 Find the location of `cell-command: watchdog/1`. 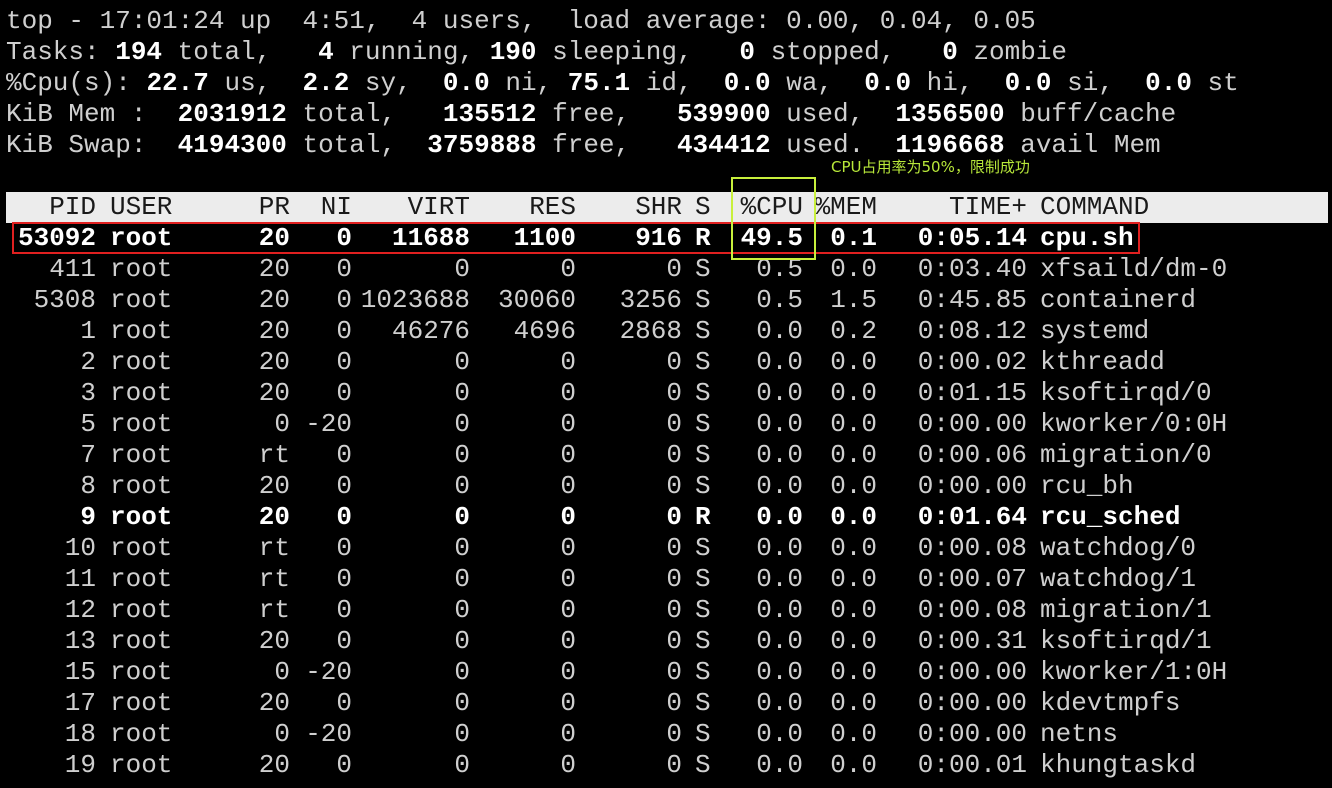

cell-command: watchdog/1 is located at coordinates (1118, 579).